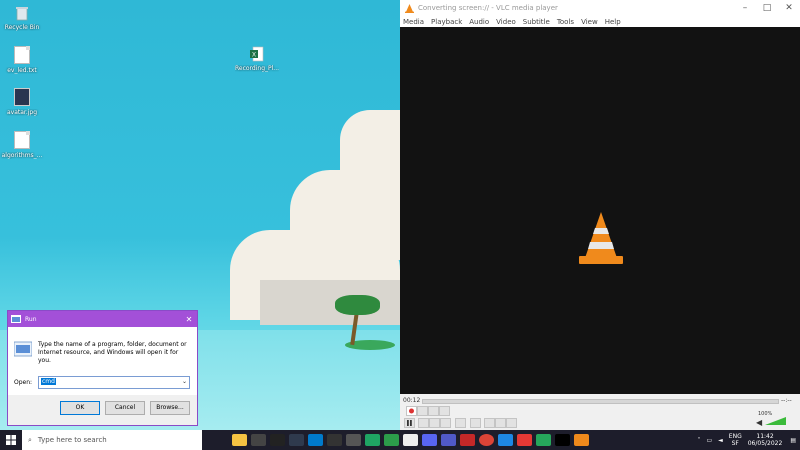  Describe the element at coordinates (613, 22) in the screenshot. I see `menu-help: Help` at that location.